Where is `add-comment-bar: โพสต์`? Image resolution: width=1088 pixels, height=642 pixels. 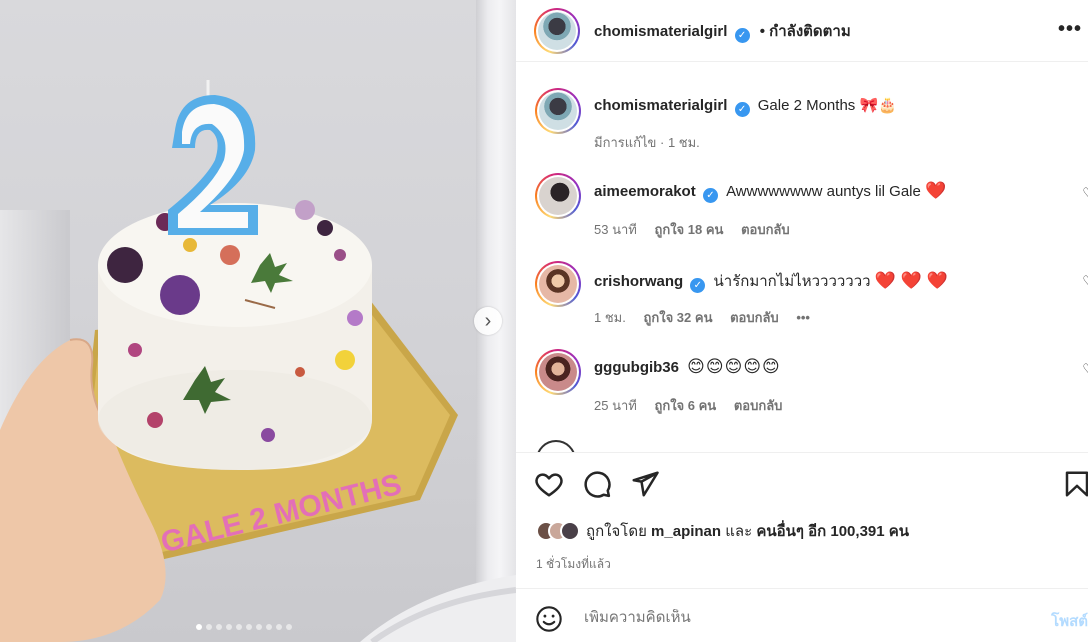
add-comment-bar: โพสต์ is located at coordinates (802, 615).